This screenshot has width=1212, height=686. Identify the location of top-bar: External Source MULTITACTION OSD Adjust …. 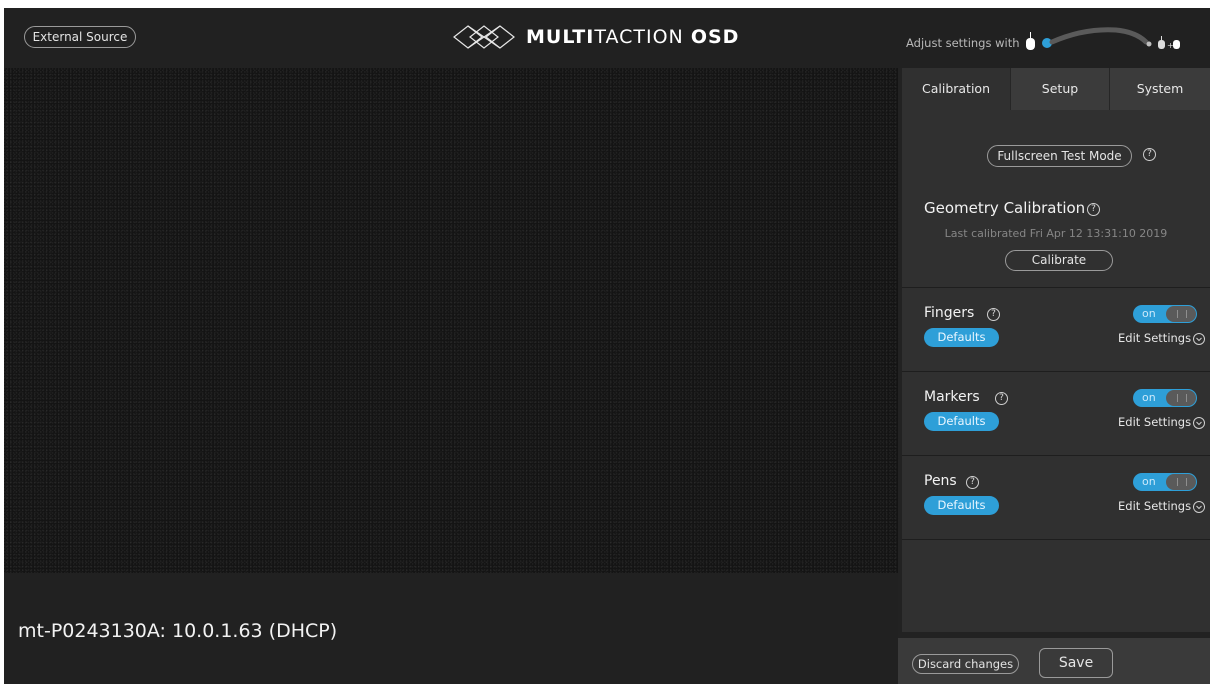
(607, 38).